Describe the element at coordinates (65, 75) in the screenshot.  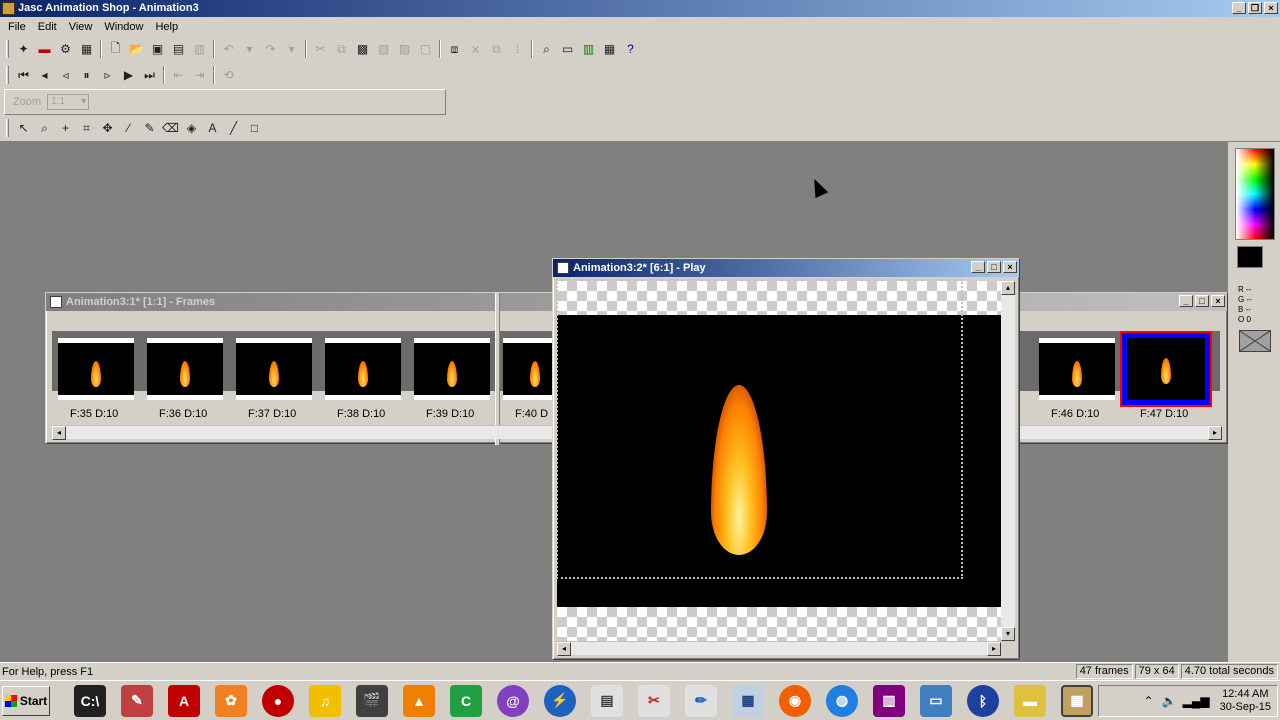
I see `play-backward-icon: ◃` at that location.